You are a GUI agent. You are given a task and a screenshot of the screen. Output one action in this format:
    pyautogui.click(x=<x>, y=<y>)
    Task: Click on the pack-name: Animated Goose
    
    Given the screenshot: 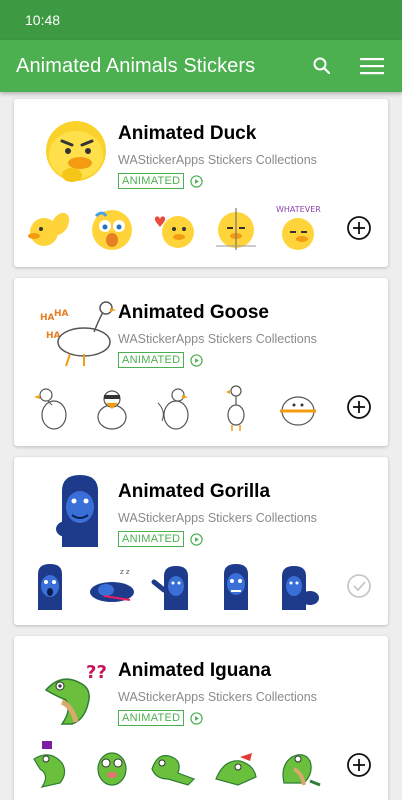 What is the action you would take?
    pyautogui.click(x=193, y=312)
    